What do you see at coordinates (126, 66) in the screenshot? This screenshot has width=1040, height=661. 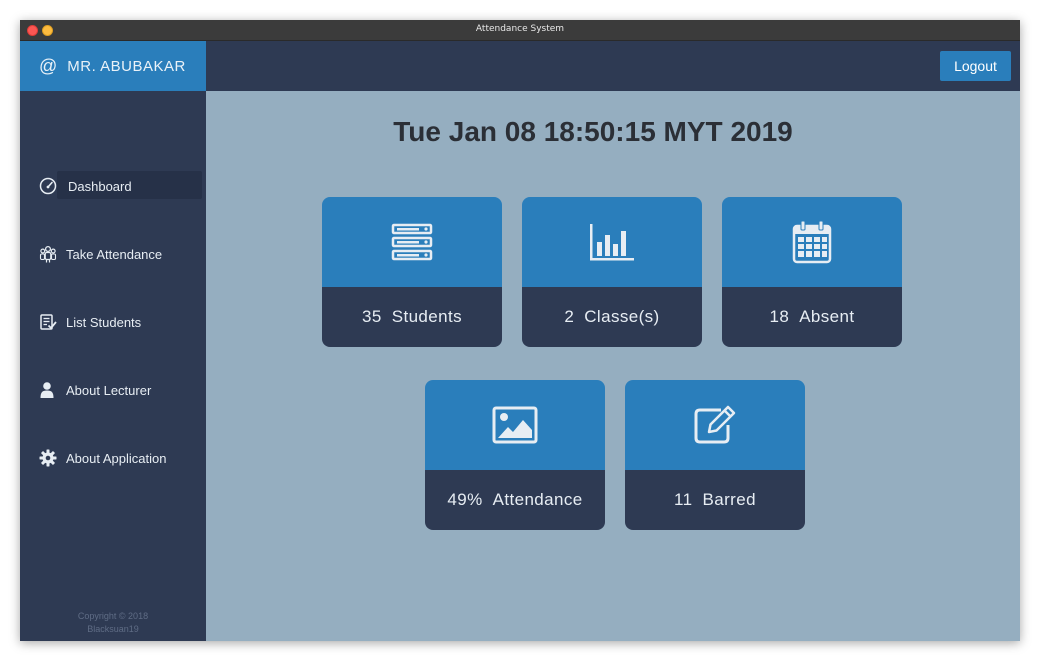 I see `user-name: MR. ABUBAKAR` at bounding box center [126, 66].